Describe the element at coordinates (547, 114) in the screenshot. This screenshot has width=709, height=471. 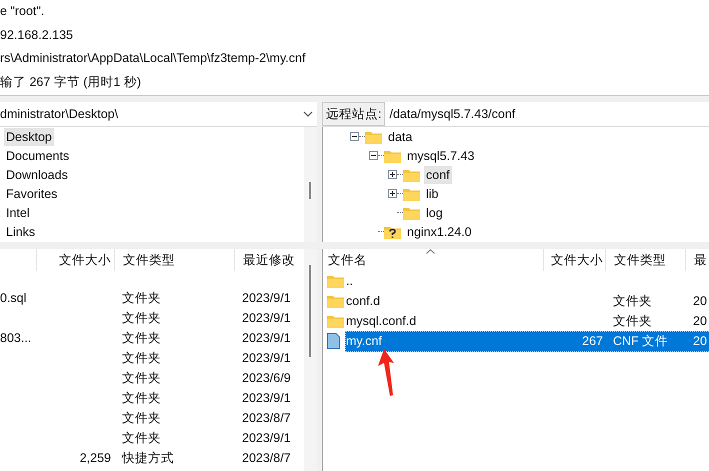
I see `remote-path-field: /data/mysql5.7.43/conf` at that location.